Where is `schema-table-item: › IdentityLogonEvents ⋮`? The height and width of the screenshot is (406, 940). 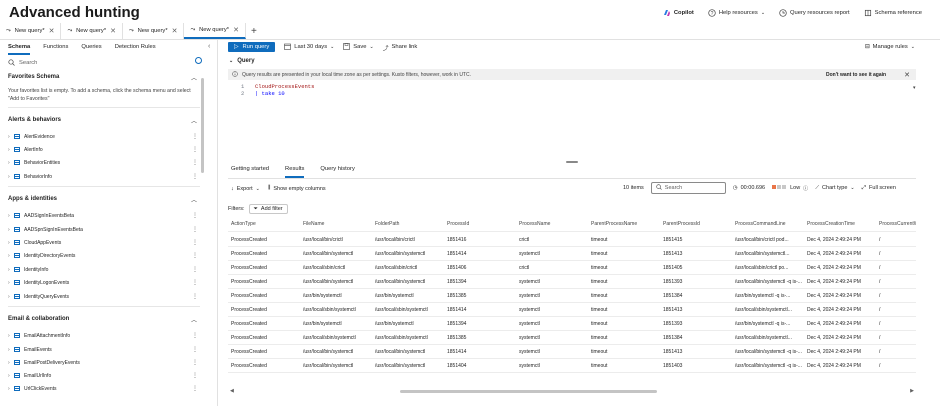 schema-table-item: › IdentityLogonEvents ⋮ is located at coordinates (104, 282).